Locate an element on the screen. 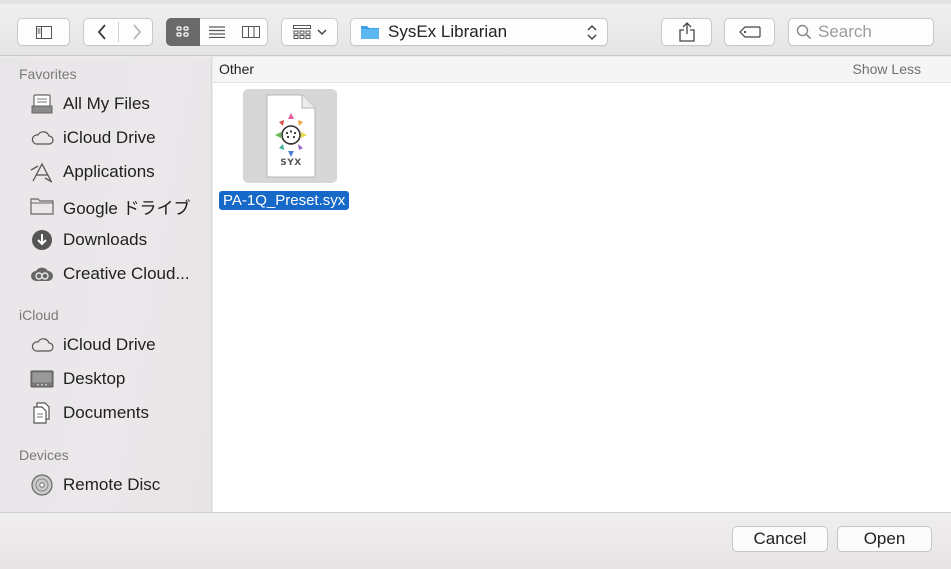 The image size is (951, 569). toolbar: SysEx Librarian Search is located at coordinates (475, 30).